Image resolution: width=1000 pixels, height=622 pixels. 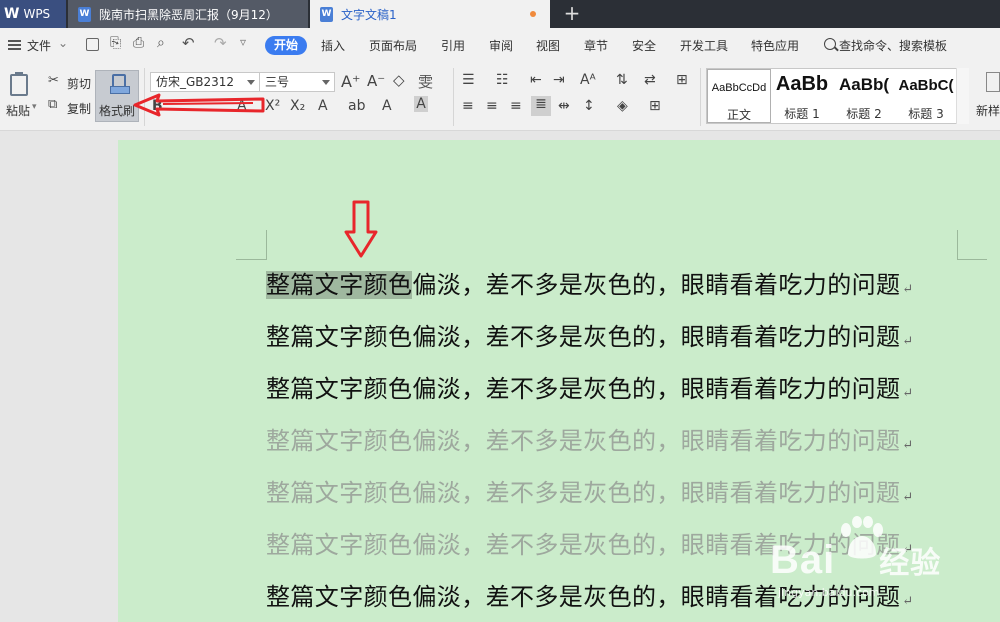 What do you see at coordinates (333, 45) in the screenshot?
I see `menu-insert: 插入` at bounding box center [333, 45].